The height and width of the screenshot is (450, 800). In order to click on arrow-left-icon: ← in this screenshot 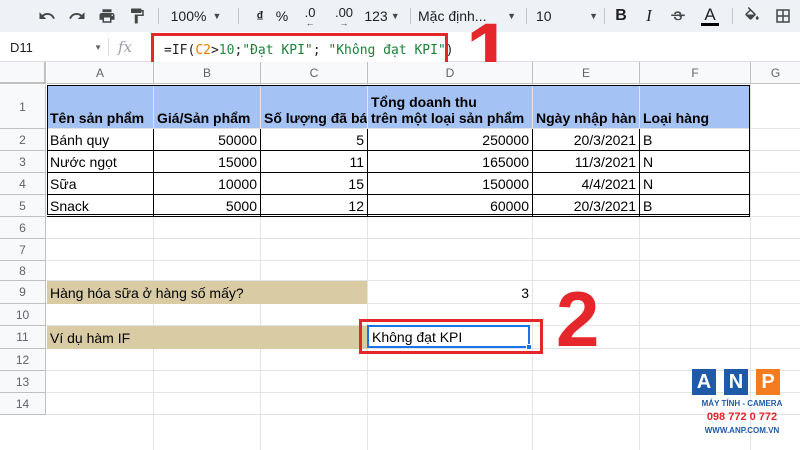, I will do `click(310, 22)`.